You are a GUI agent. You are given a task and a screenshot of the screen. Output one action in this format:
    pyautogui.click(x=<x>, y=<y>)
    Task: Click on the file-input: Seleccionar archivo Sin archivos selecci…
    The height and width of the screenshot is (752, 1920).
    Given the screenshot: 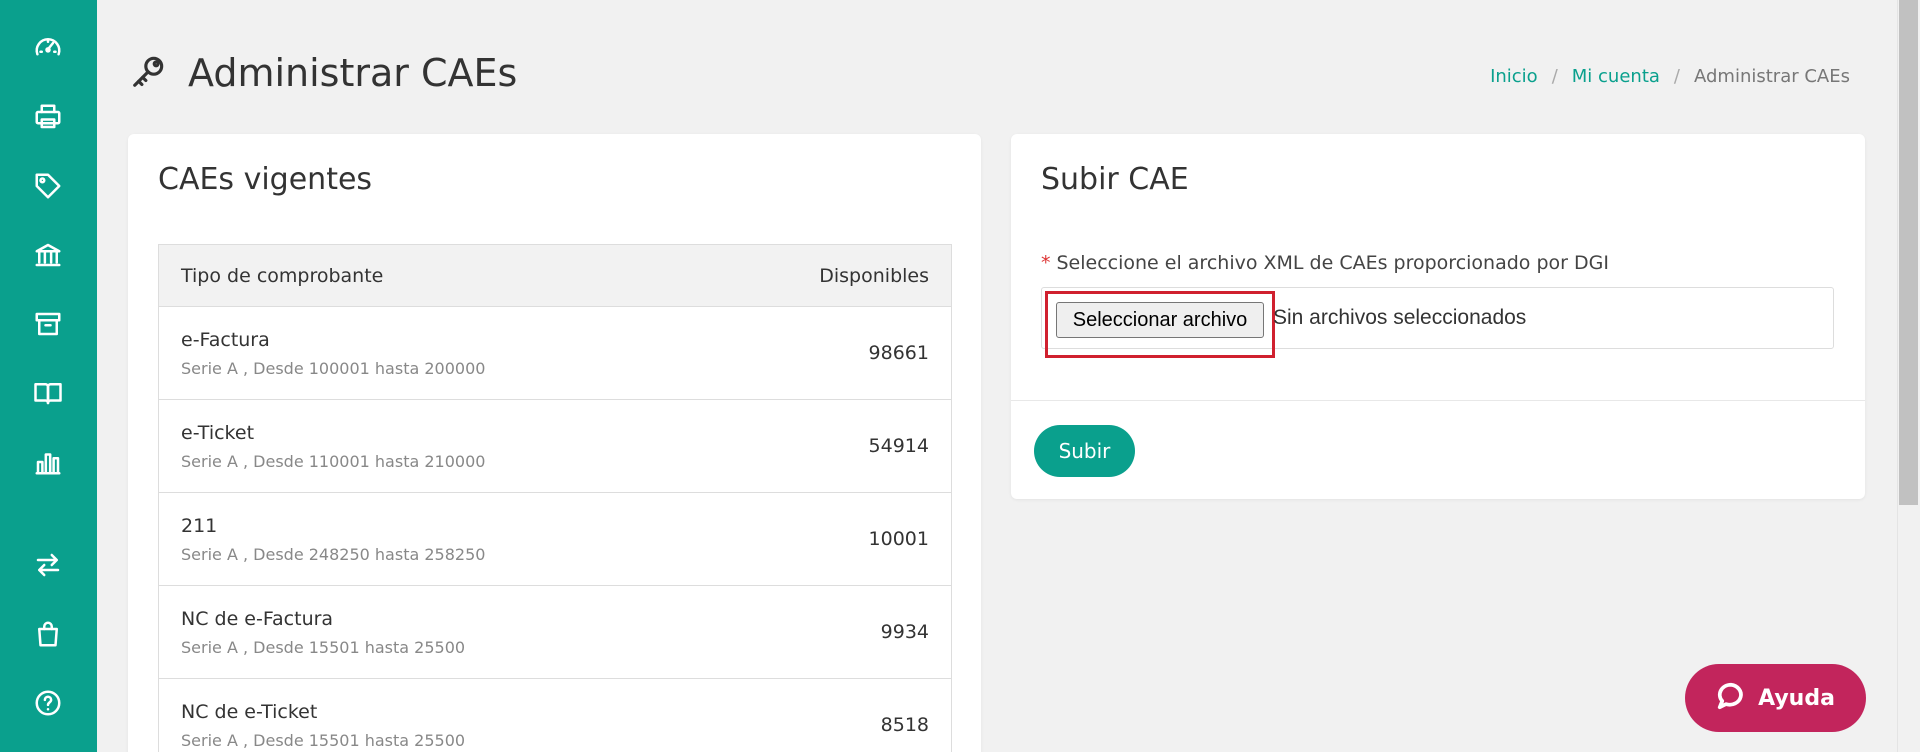 What is the action you would take?
    pyautogui.click(x=1437, y=322)
    